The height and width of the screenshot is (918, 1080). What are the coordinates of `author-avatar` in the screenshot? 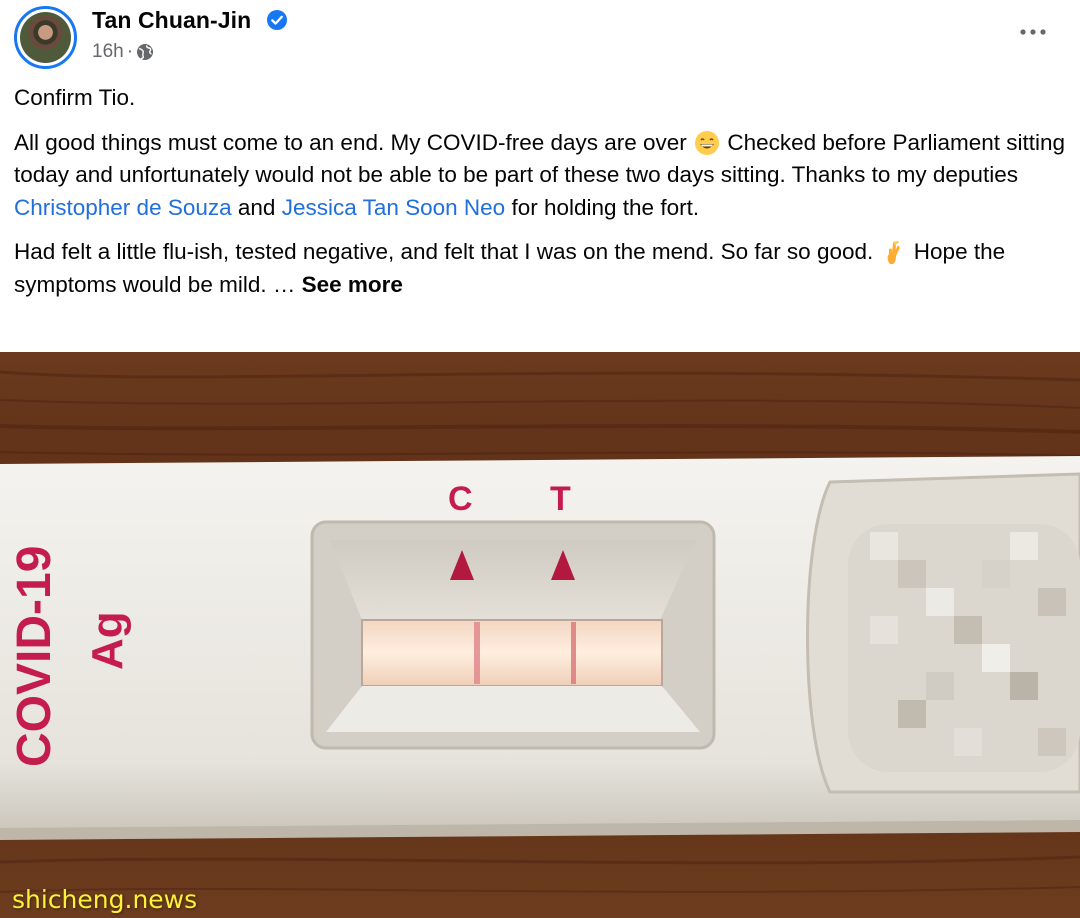 It's located at (45, 37).